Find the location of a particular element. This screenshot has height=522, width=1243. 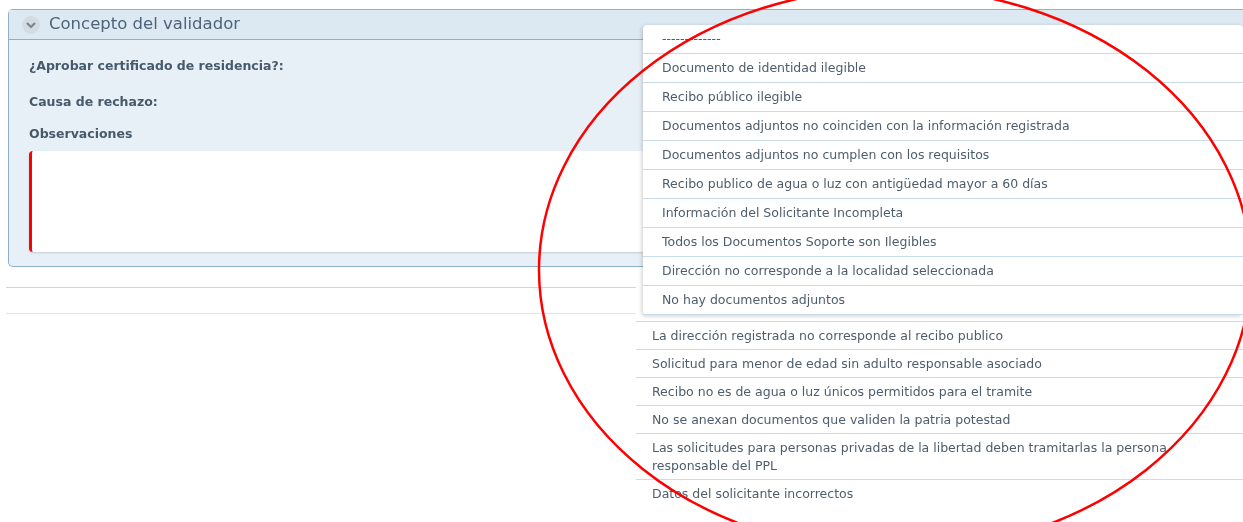

dropdown-option: Solicitud para menor de edad sin adulto responsable asociado is located at coordinates (939, 363).